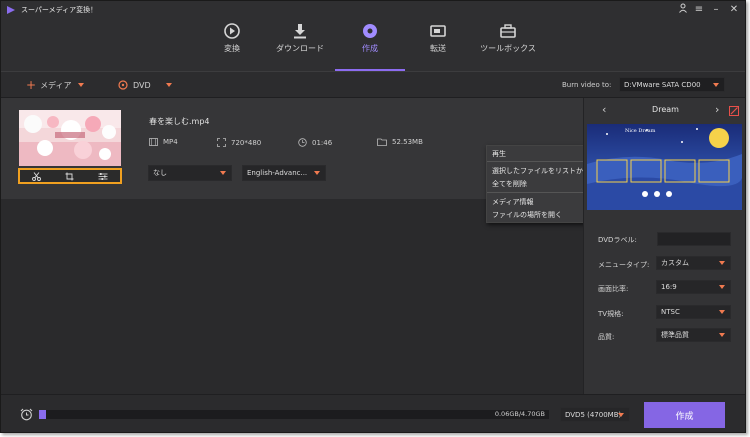 This screenshot has width=750, height=437. Describe the element at coordinates (509, 184) in the screenshot. I see `menu-item-remove-all: 全てを削除` at that location.